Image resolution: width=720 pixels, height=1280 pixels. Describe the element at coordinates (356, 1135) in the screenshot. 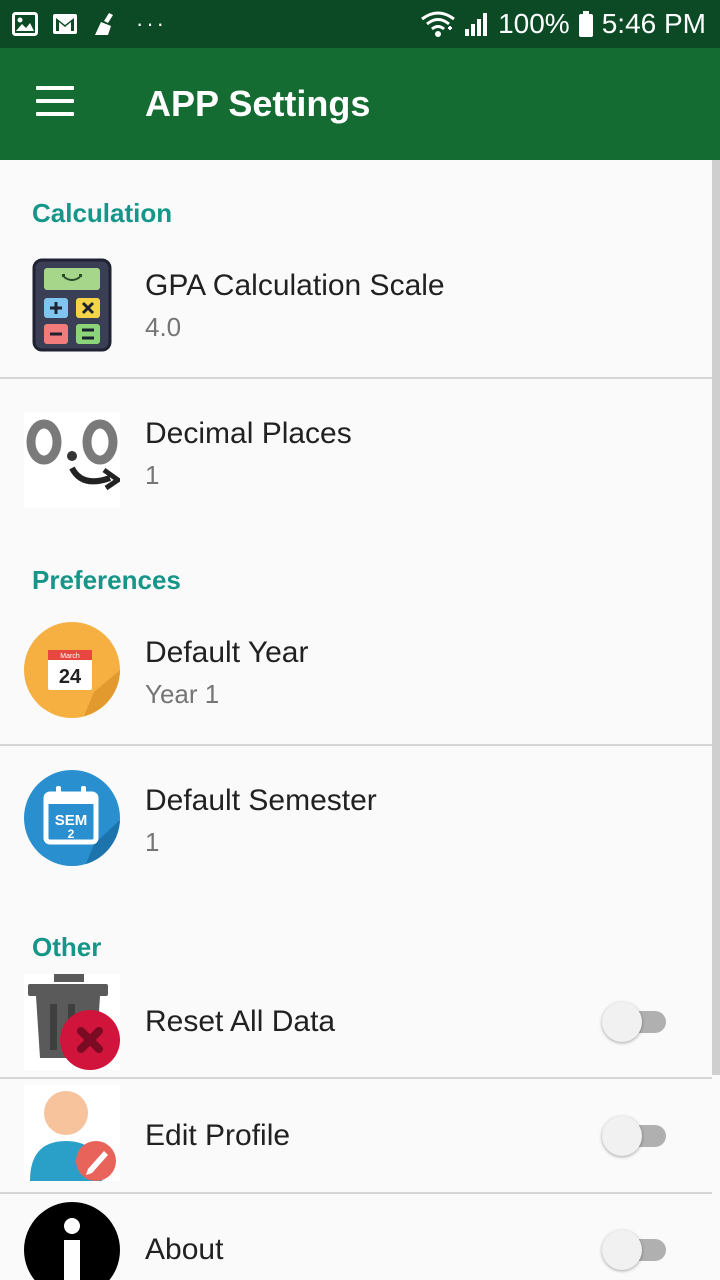

I see `setting-edit-profile: Edit Profile` at that location.